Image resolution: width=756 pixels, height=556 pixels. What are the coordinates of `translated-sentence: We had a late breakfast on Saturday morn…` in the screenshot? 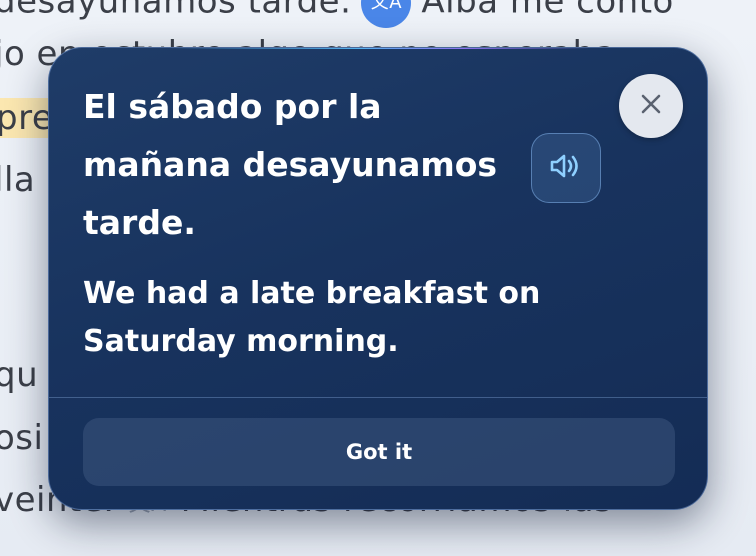 It's located at (312, 317).